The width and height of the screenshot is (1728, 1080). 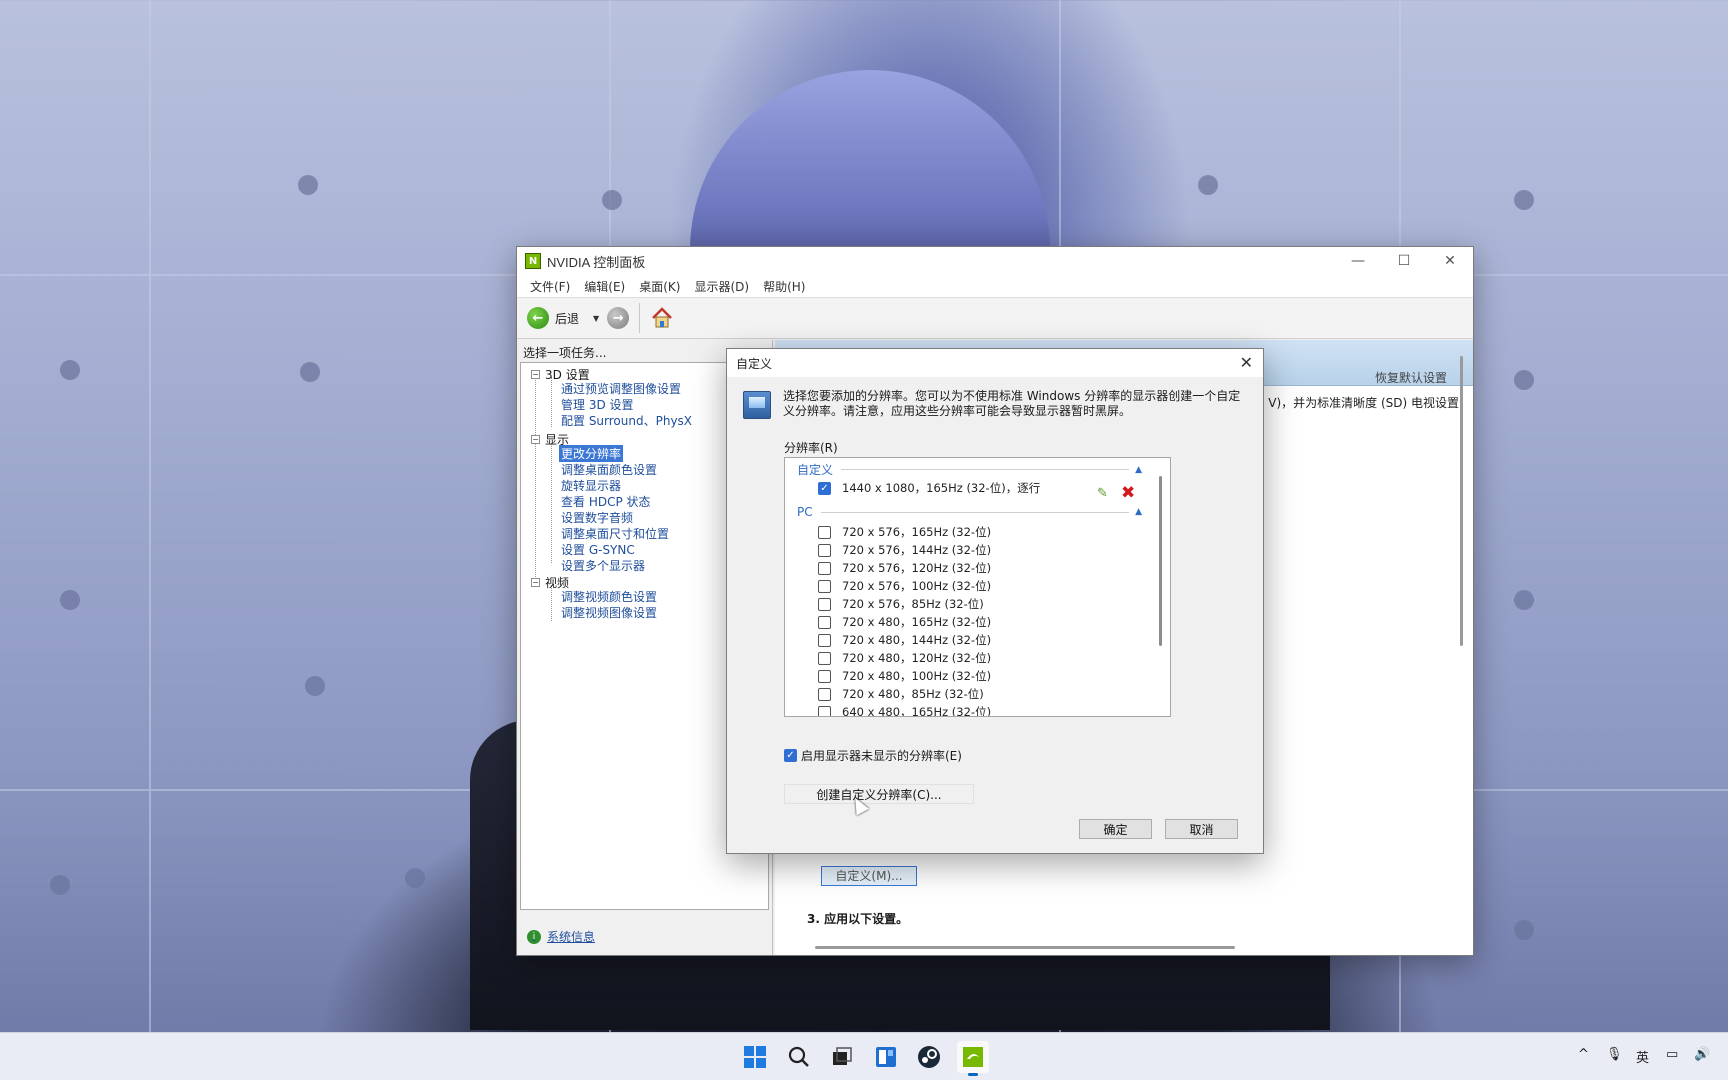 I want to click on tree-item-desktop-color: 调整桌面颜色设置, so click(x=609, y=469).